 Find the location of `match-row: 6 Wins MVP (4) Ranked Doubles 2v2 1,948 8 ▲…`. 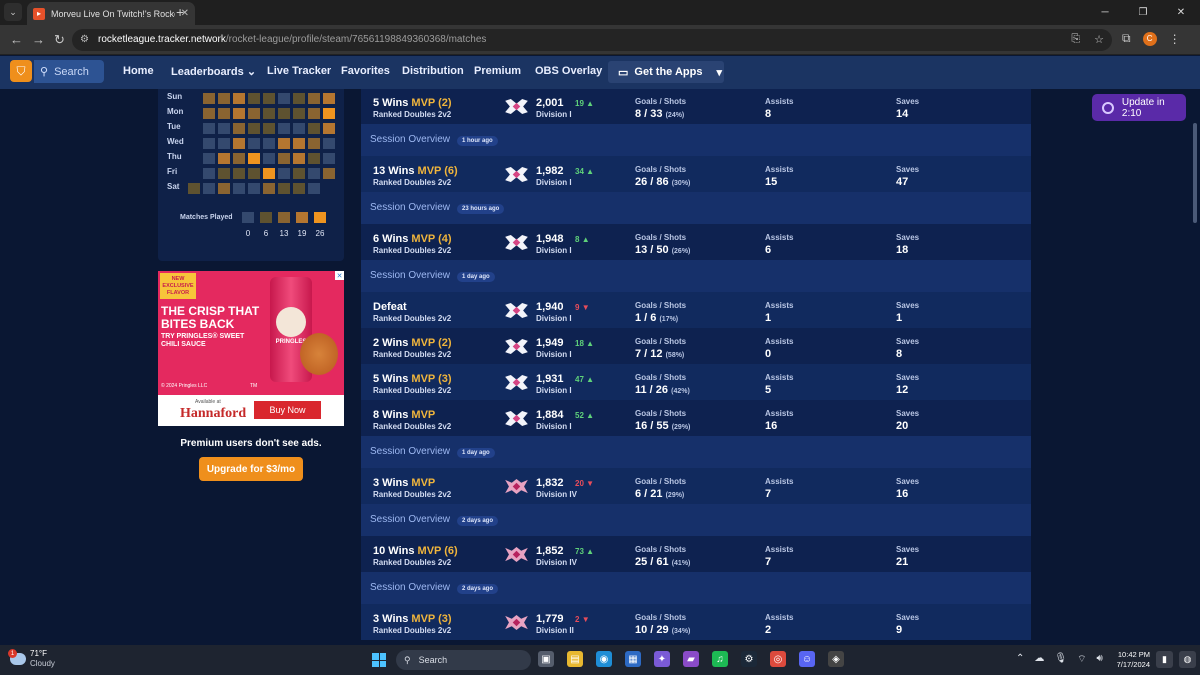

match-row: 6 Wins MVP (4) Ranked Doubles 2v2 1,948 8 ▲… is located at coordinates (696, 242).